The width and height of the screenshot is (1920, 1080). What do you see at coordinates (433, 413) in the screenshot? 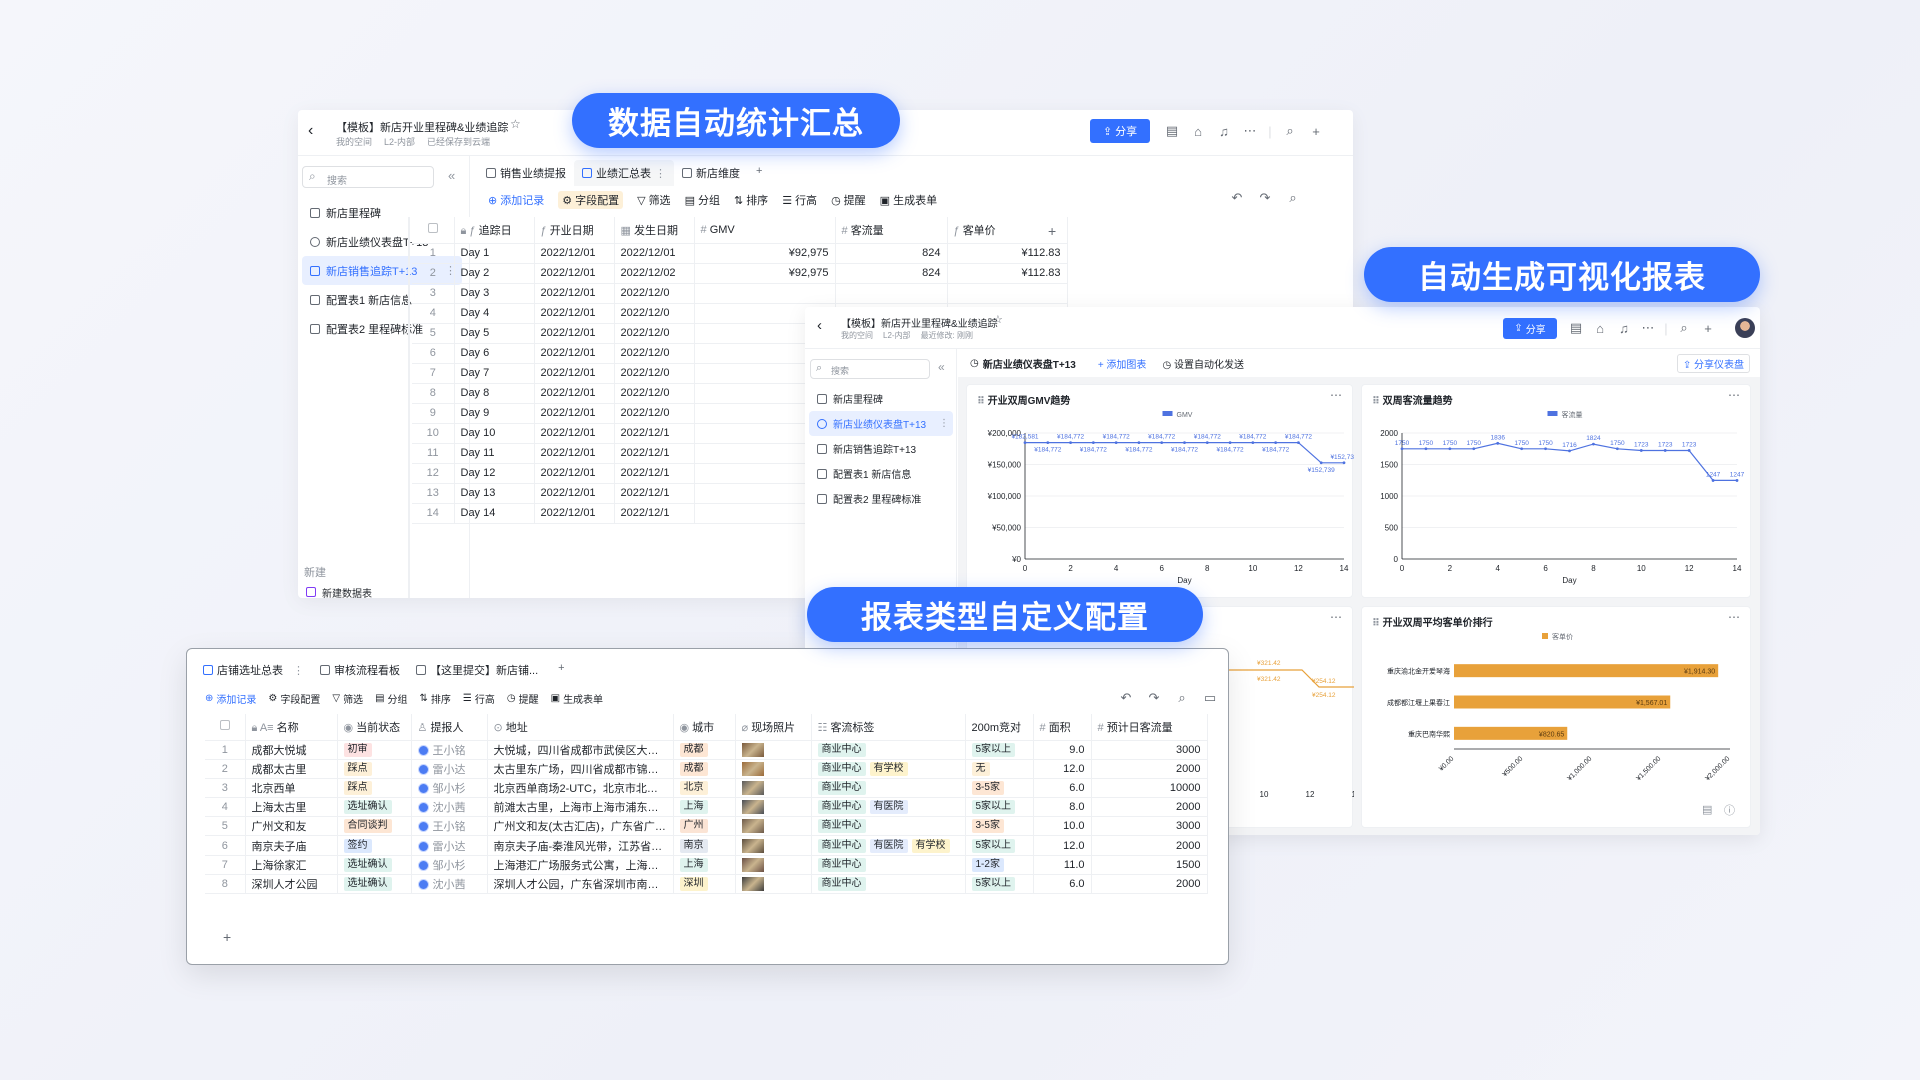
I see `table-cell: 9` at bounding box center [433, 413].